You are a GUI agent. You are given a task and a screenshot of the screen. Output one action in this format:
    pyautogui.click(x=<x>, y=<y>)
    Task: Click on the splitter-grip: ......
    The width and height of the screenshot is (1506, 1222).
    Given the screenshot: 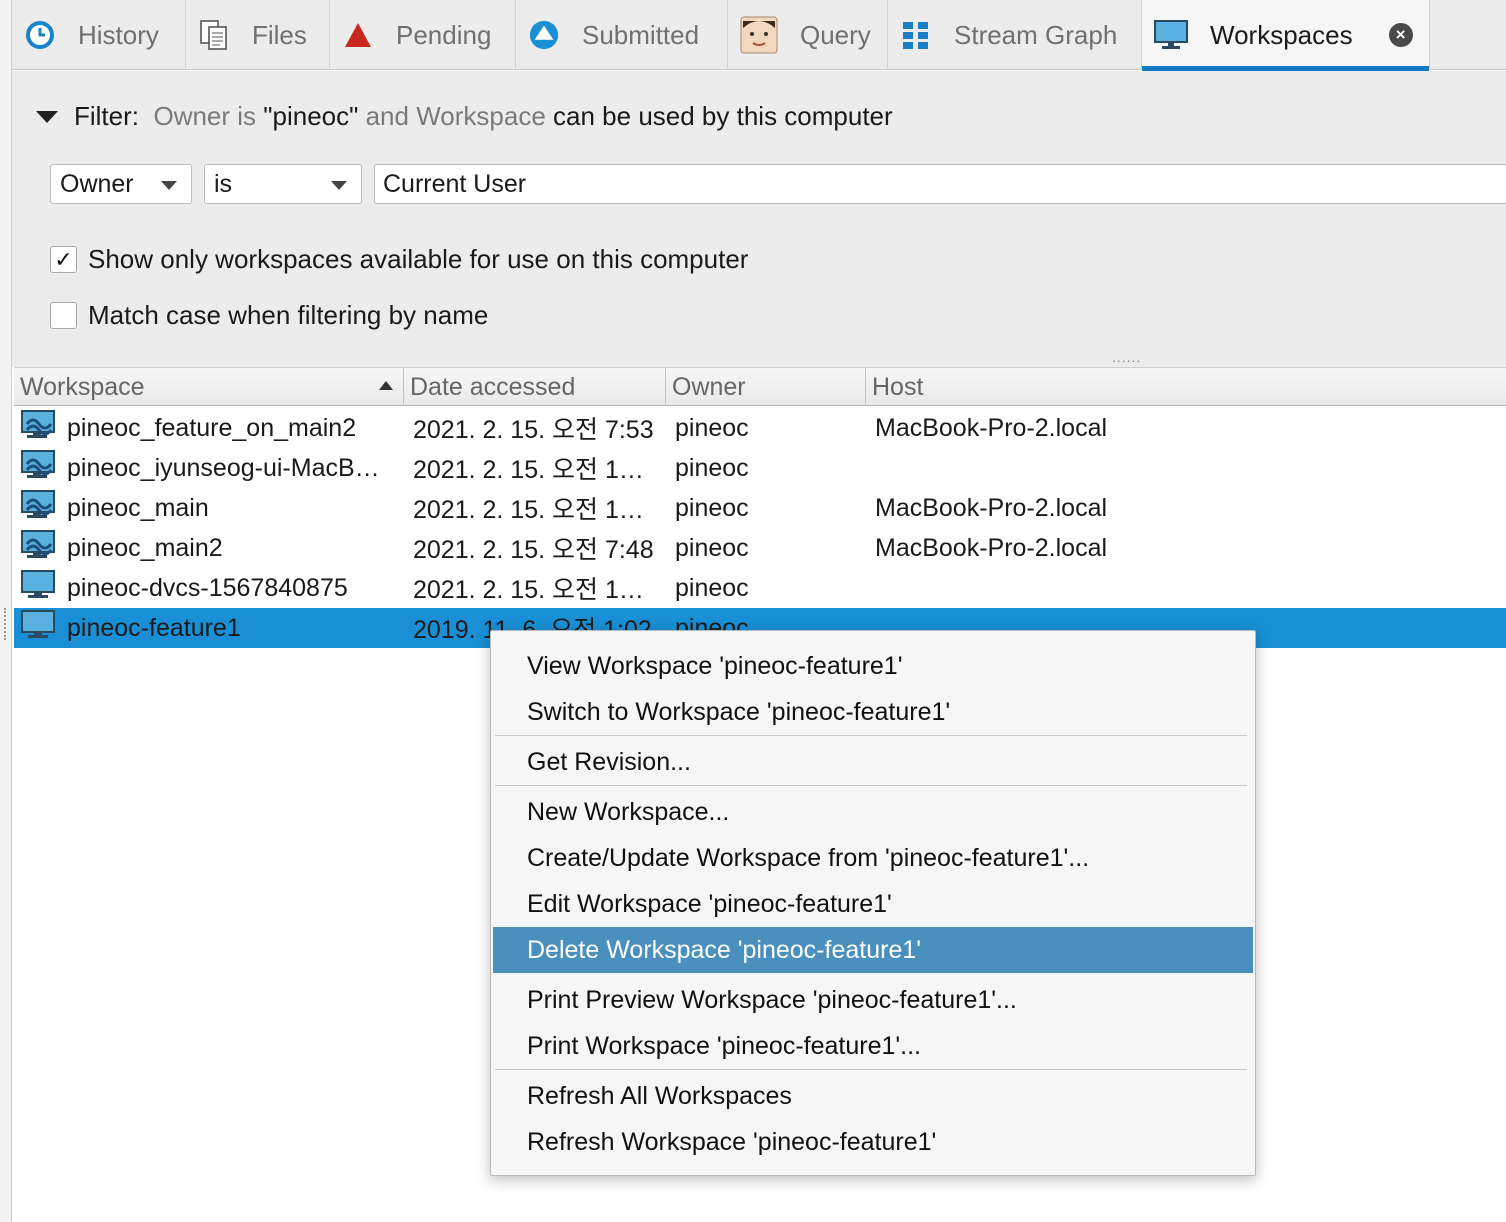 What is the action you would take?
    pyautogui.click(x=1126, y=357)
    